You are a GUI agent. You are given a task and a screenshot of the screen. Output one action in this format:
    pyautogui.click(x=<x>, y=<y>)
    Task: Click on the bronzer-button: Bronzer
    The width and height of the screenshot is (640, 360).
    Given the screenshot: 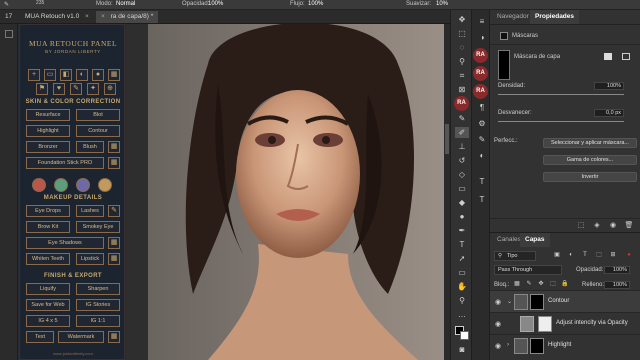 What is the action you would take?
    pyautogui.click(x=48, y=147)
    